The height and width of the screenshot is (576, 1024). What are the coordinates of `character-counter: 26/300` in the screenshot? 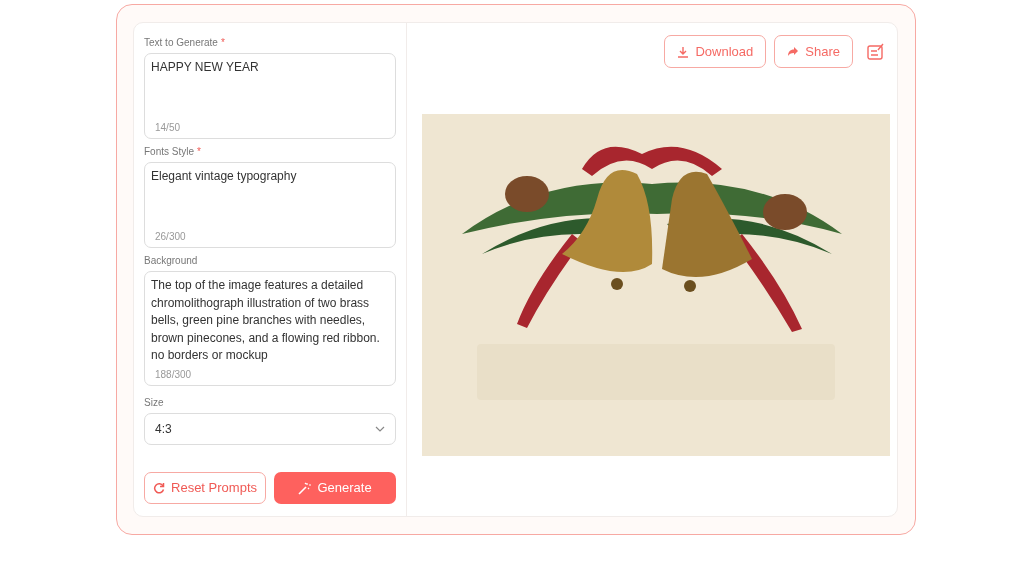 It's located at (170, 237).